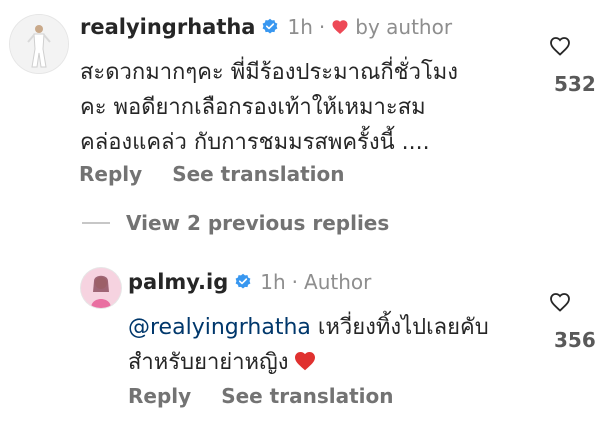  Describe the element at coordinates (575, 340) in the screenshot. I see `like-count: 356` at that location.